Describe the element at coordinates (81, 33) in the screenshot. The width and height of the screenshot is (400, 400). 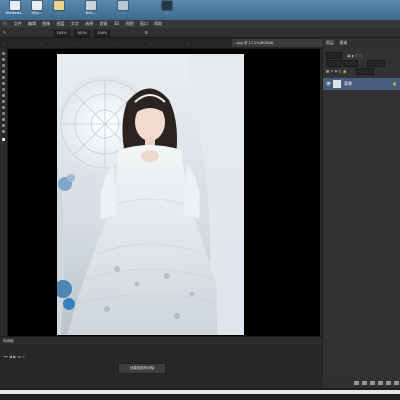
I see `flow-field: 100%` at that location.